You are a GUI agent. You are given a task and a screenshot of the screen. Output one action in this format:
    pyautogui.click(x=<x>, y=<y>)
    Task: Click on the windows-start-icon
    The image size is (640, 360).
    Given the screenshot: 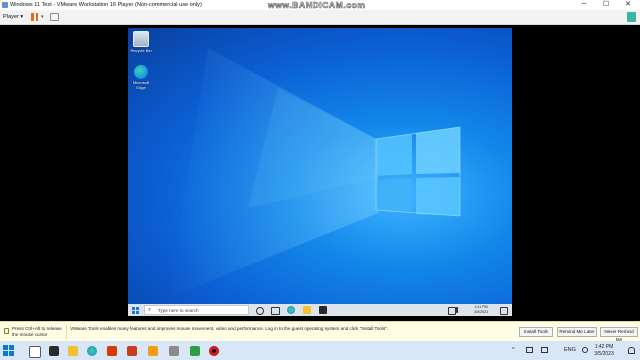 What is the action you would take?
    pyautogui.click(x=8, y=350)
    